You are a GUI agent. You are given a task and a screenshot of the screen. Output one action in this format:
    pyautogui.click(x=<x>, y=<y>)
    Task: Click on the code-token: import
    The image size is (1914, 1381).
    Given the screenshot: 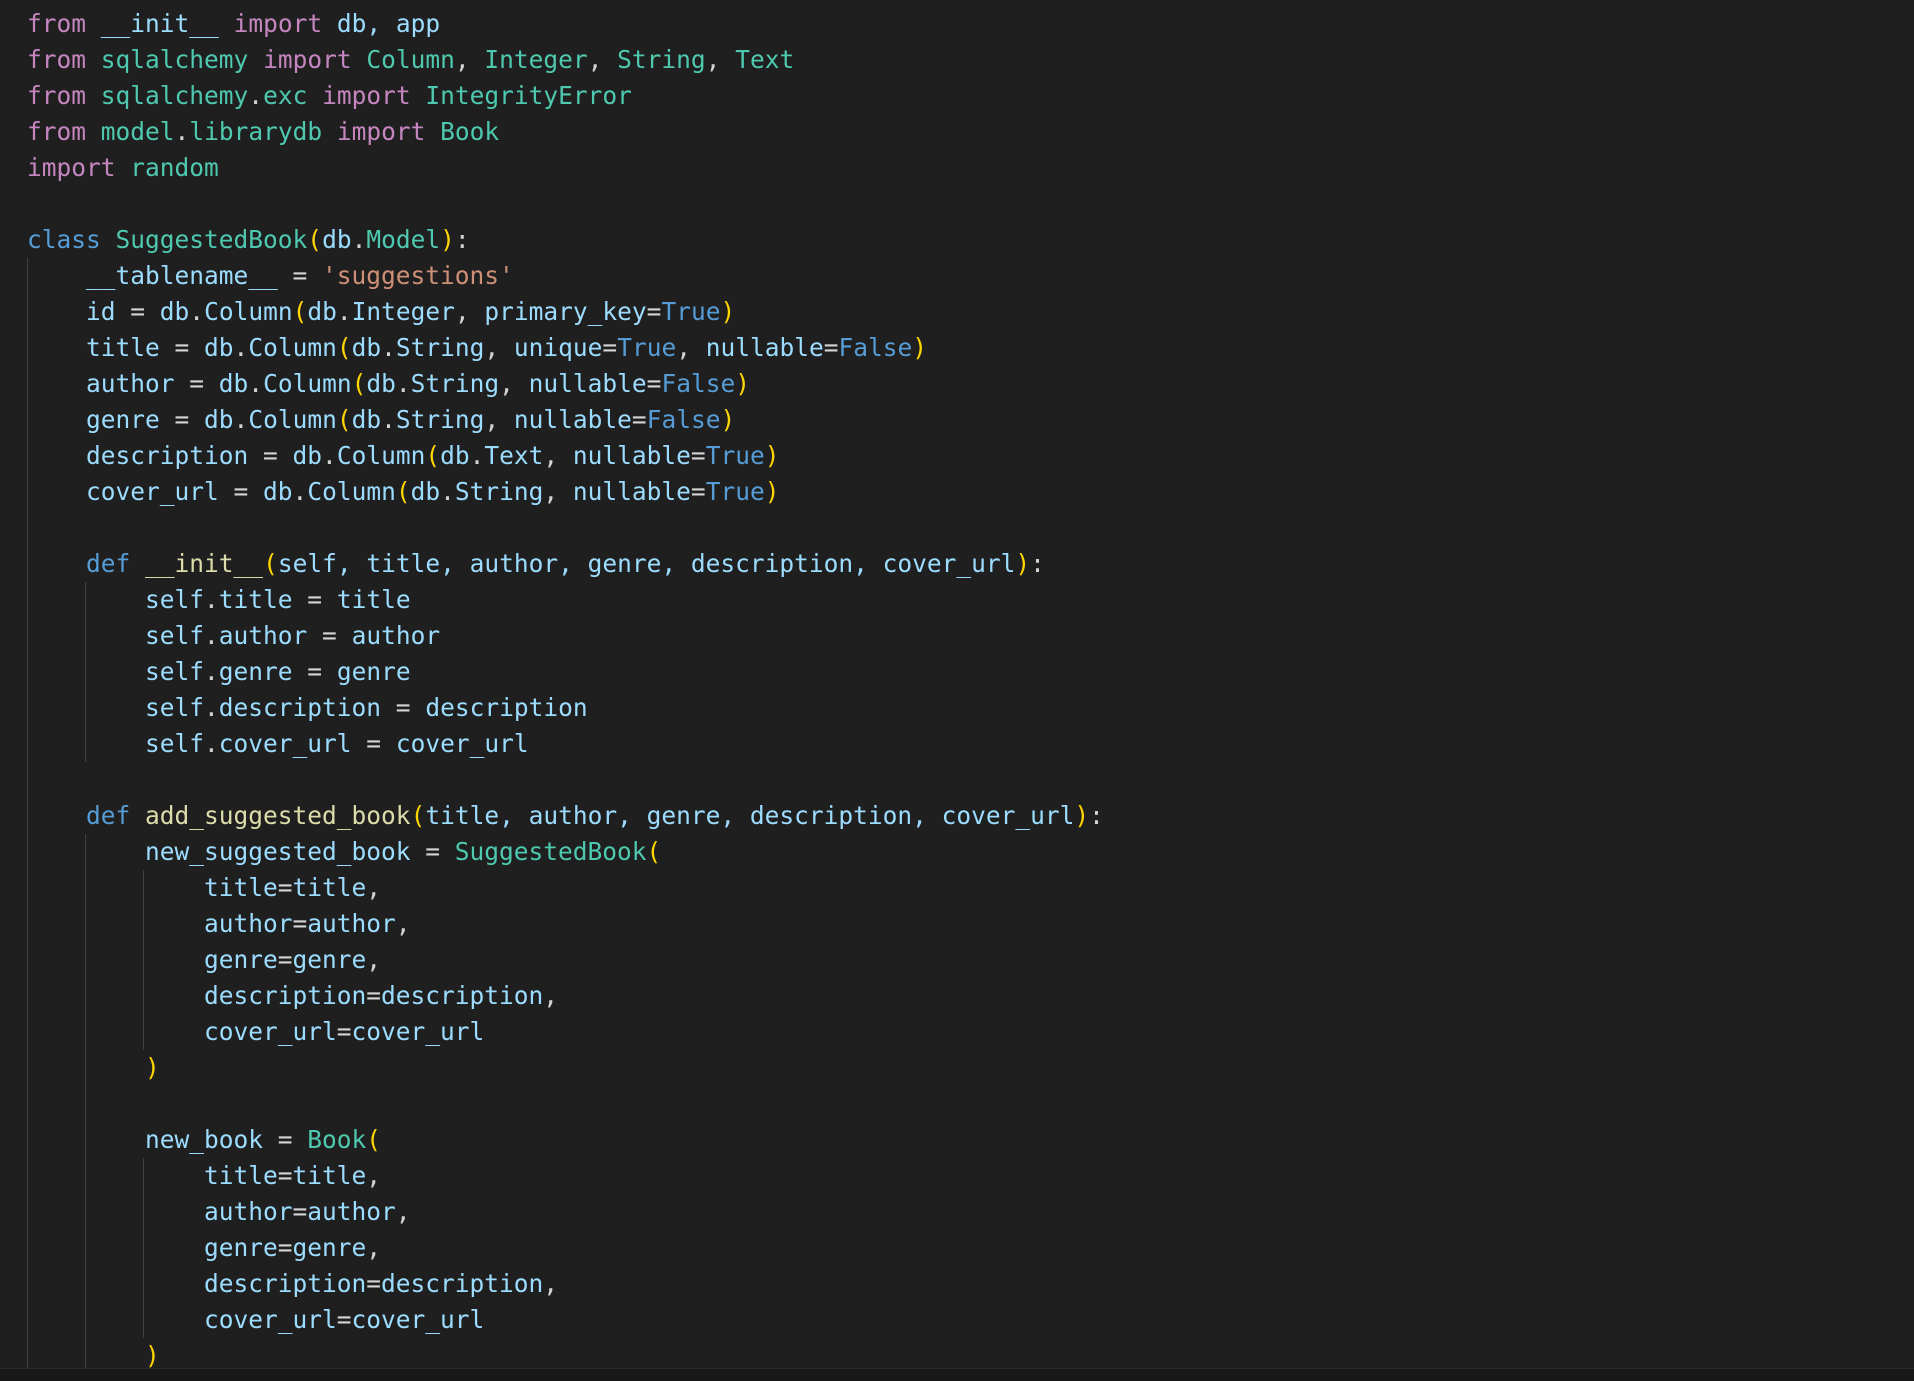 What is the action you would take?
    pyautogui.click(x=307, y=59)
    